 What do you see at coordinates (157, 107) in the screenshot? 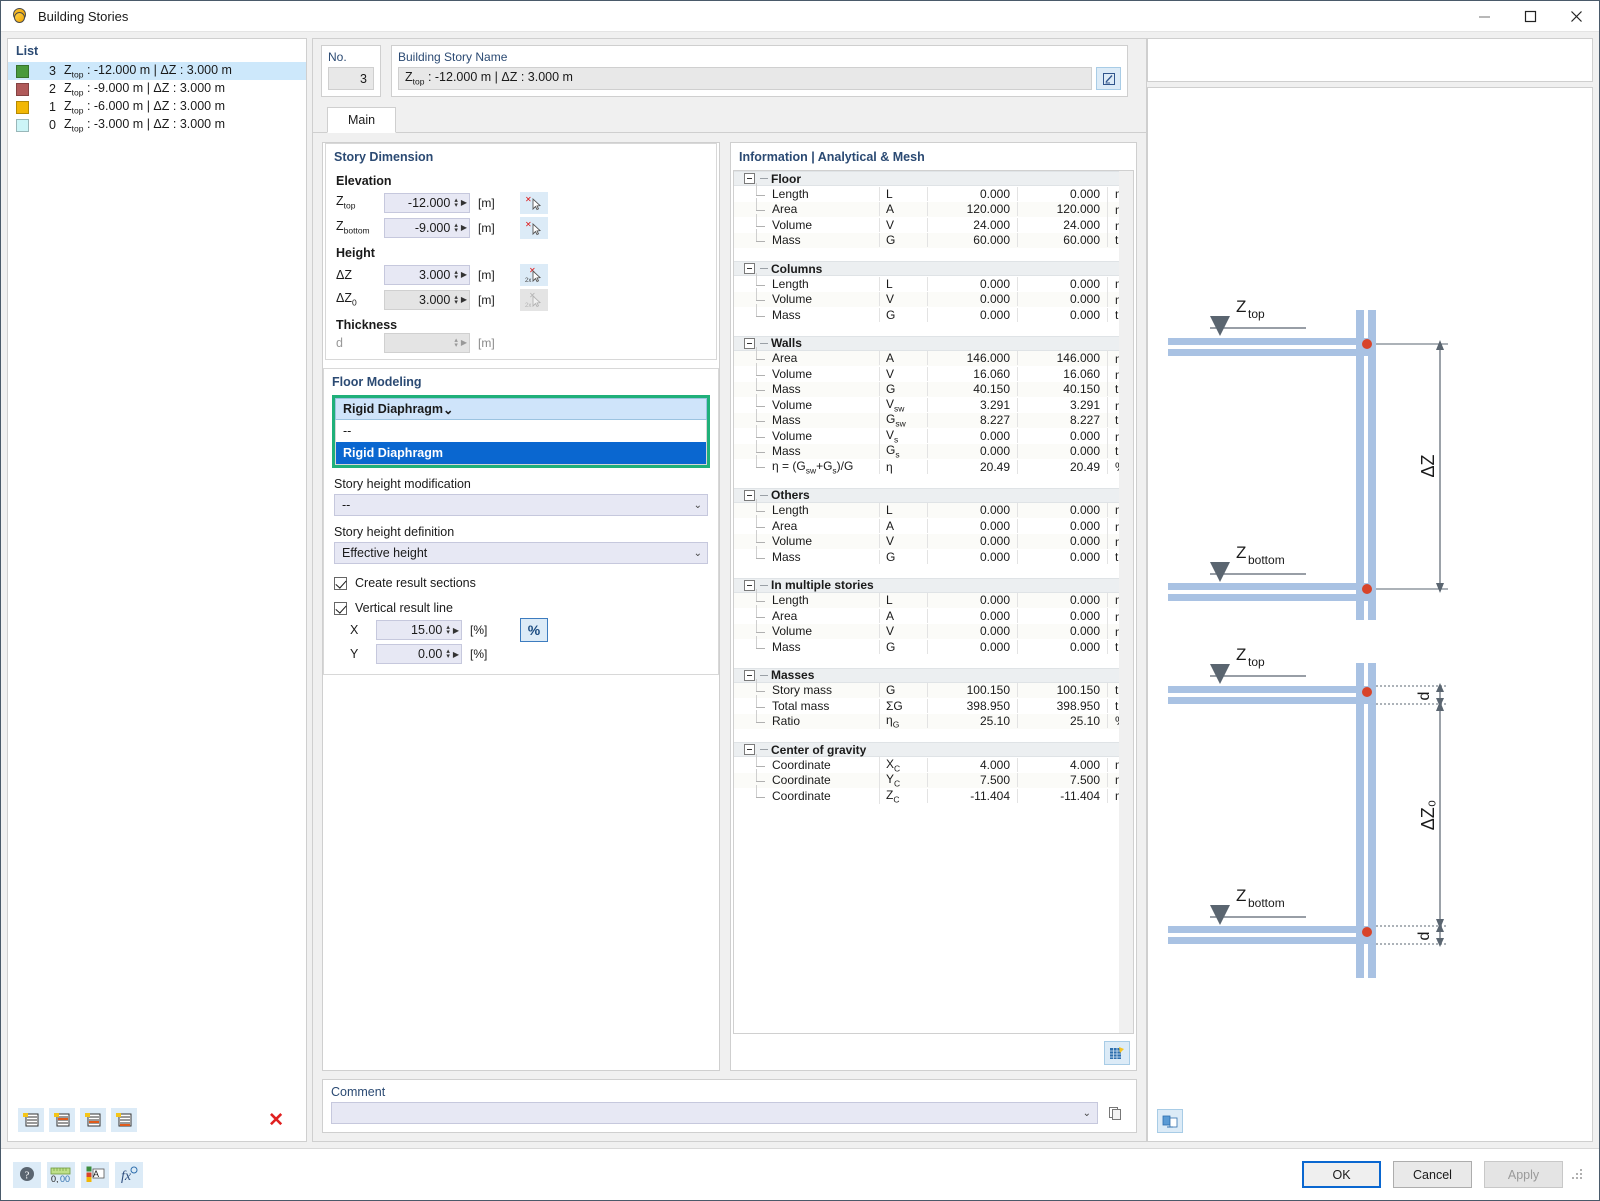
I see `list-item: 1 Ztop : -6.000 m | ΔZ : 3.000 m` at bounding box center [157, 107].